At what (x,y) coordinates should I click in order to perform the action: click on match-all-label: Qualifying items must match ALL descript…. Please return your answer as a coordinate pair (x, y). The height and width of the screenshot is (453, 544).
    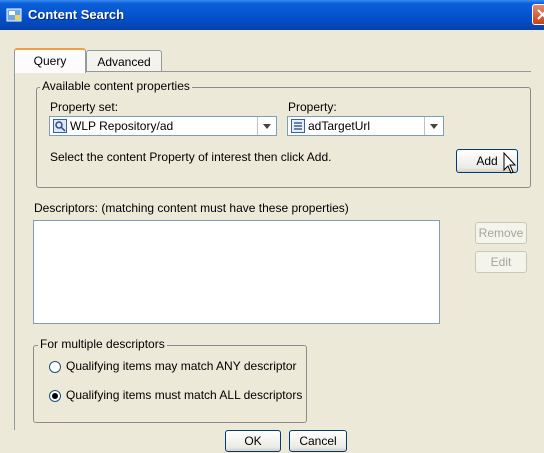
    Looking at the image, I should click on (184, 395).